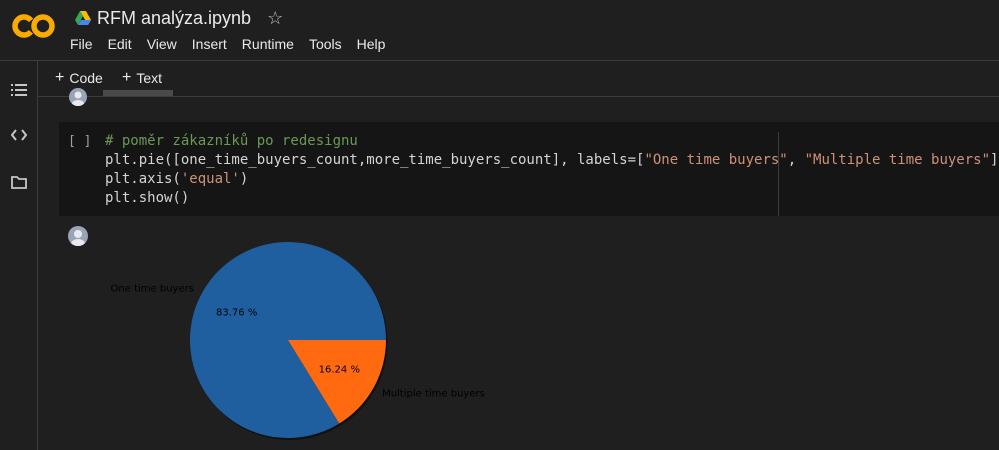  Describe the element at coordinates (325, 44) in the screenshot. I see `menu-tools: Tools` at that location.